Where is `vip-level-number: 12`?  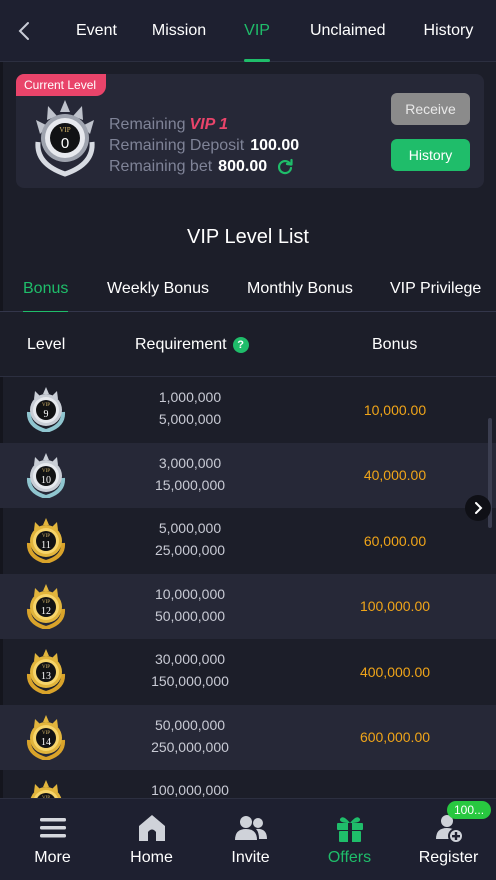
vip-level-number: 12 is located at coordinates (46, 611).